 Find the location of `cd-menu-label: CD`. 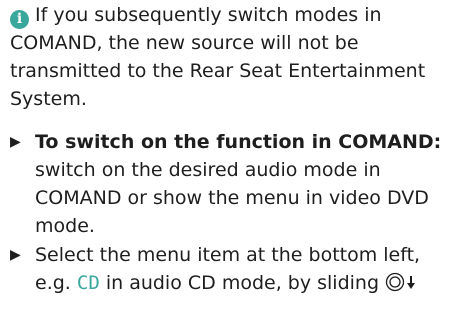

cd-menu-label: CD is located at coordinates (88, 283).